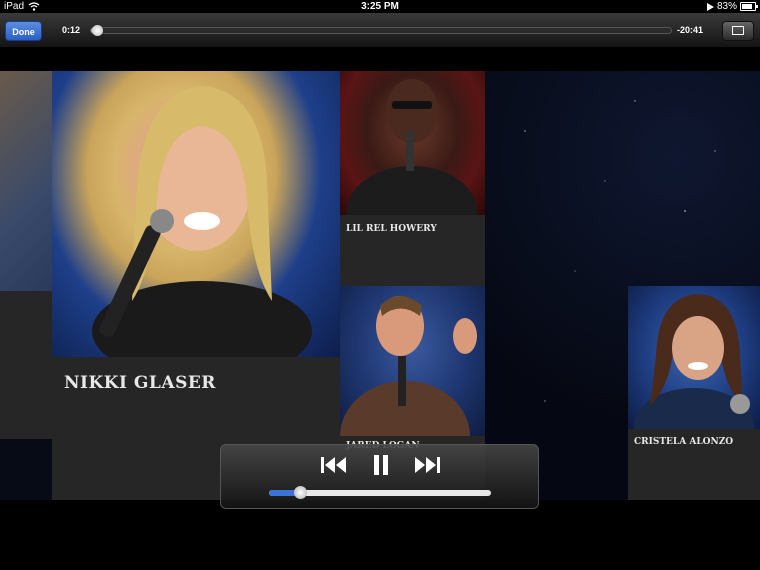 Image resolution: width=760 pixels, height=570 pixels. What do you see at coordinates (23, 31) in the screenshot?
I see `done-button: Done` at bounding box center [23, 31].